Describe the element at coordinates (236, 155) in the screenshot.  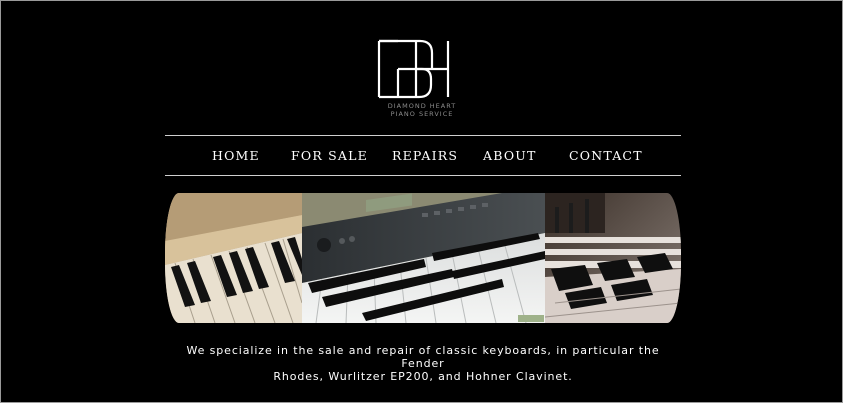
I see `nav-home: HOME` at that location.